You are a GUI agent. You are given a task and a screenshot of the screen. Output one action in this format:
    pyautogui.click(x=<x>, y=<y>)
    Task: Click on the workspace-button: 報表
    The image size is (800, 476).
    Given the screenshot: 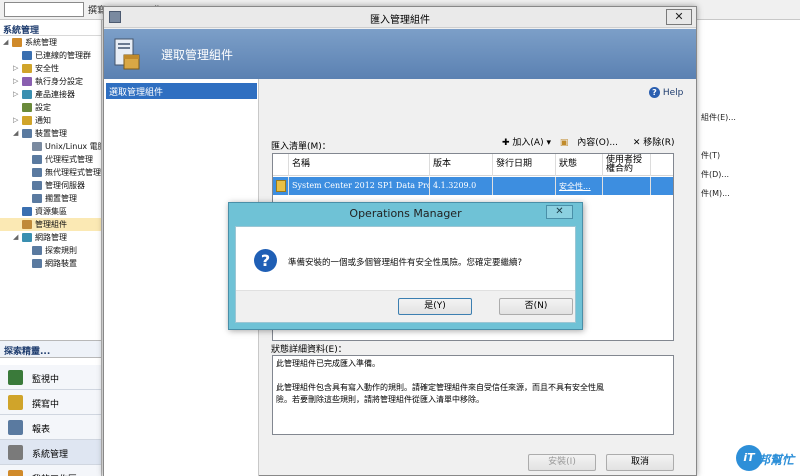 What is the action you would take?
    pyautogui.click(x=50, y=427)
    